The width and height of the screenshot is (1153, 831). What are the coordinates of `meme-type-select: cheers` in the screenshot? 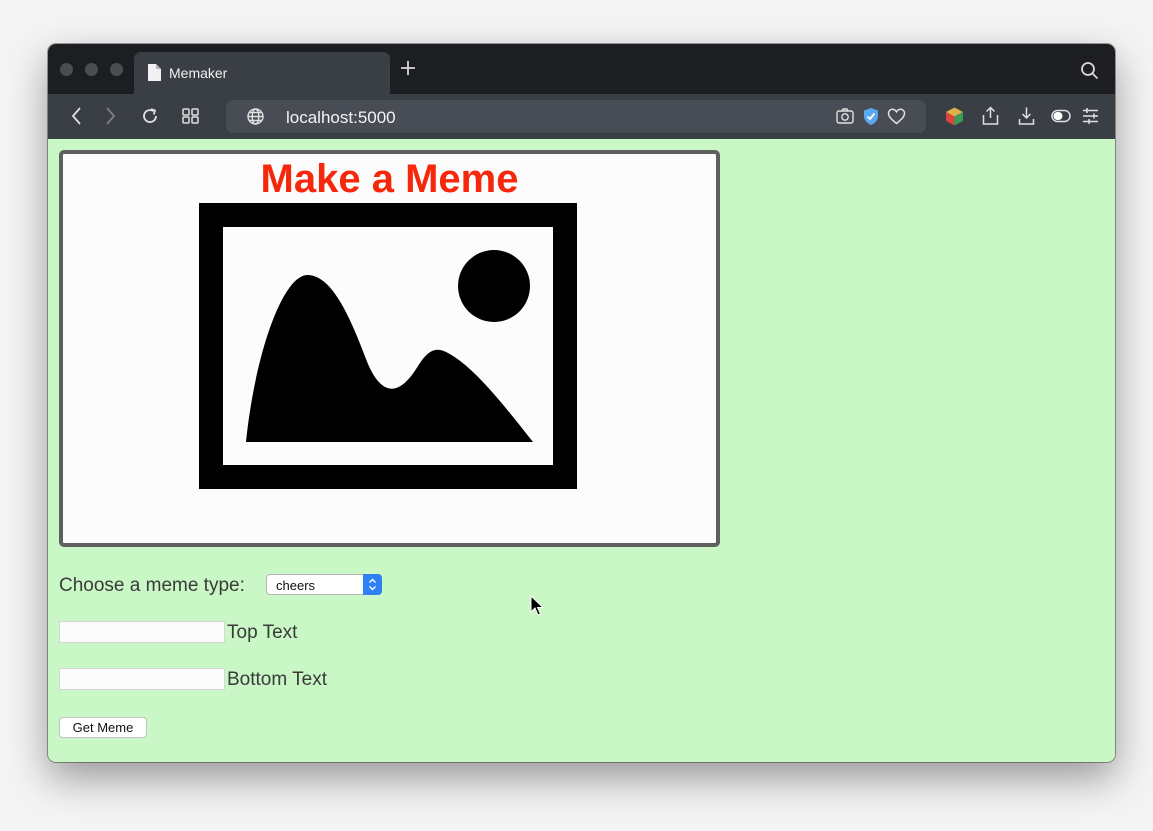 It's located at (324, 584).